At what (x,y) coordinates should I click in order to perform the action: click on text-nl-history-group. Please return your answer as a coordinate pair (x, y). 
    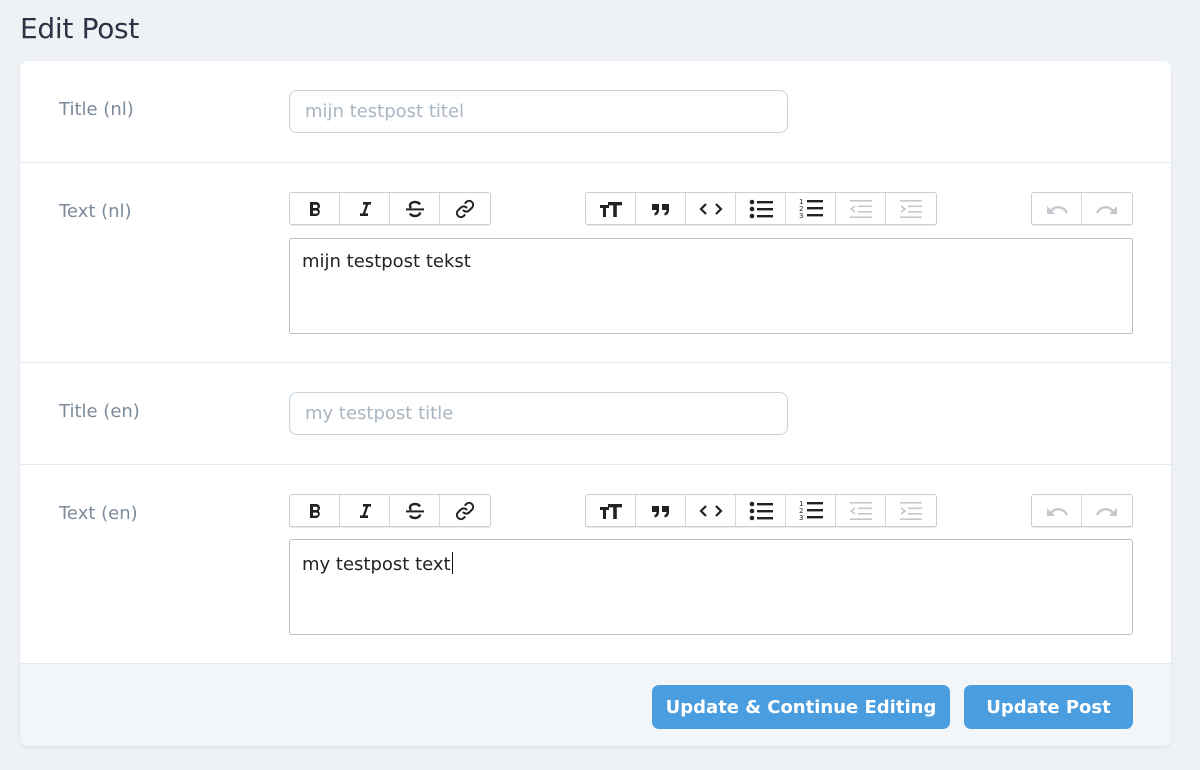
    Looking at the image, I should click on (1082, 208).